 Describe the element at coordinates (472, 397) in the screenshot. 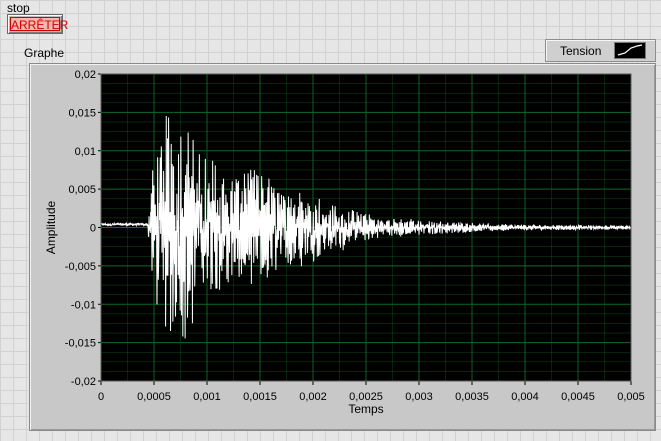

I see `x-tick-label: 0,0035` at that location.